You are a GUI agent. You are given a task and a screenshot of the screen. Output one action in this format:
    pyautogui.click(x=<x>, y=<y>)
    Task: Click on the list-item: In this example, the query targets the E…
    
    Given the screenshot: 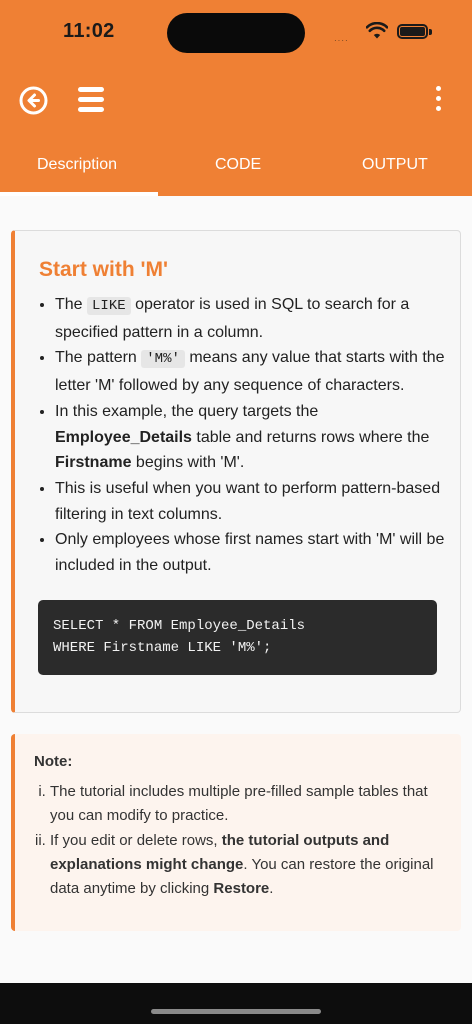 What is the action you would take?
    pyautogui.click(x=251, y=437)
    